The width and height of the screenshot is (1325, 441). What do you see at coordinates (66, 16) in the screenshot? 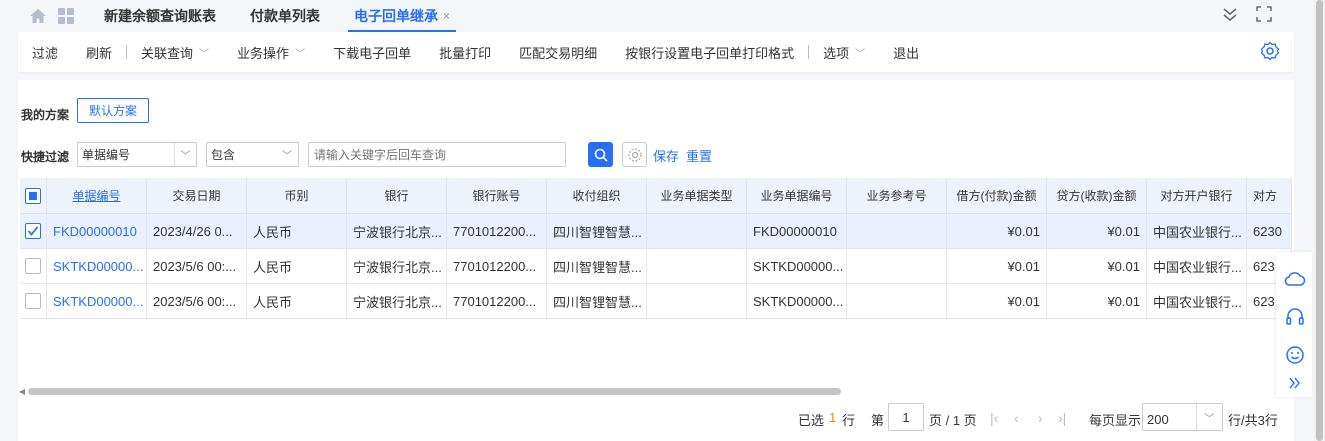
I see `apps-icon` at bounding box center [66, 16].